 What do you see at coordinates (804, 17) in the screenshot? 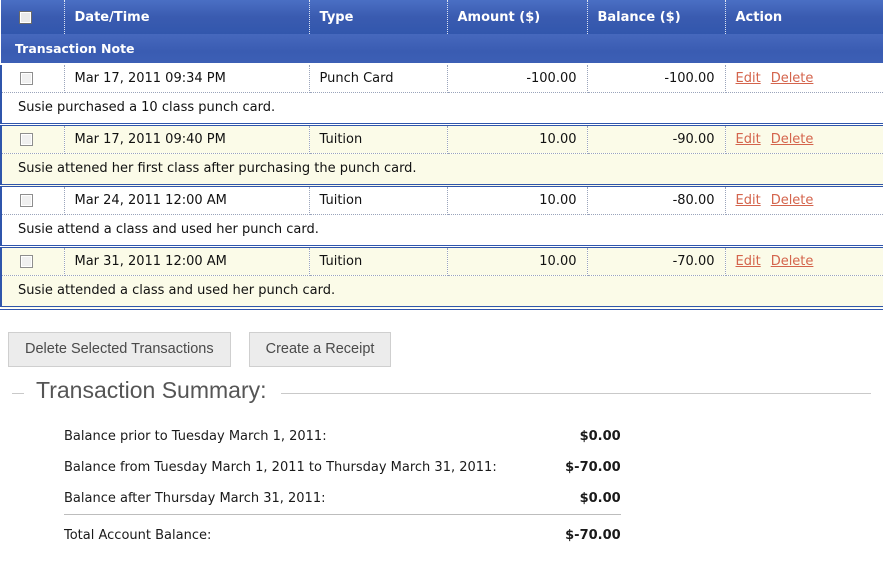
I see `column-header-action: Action` at bounding box center [804, 17].